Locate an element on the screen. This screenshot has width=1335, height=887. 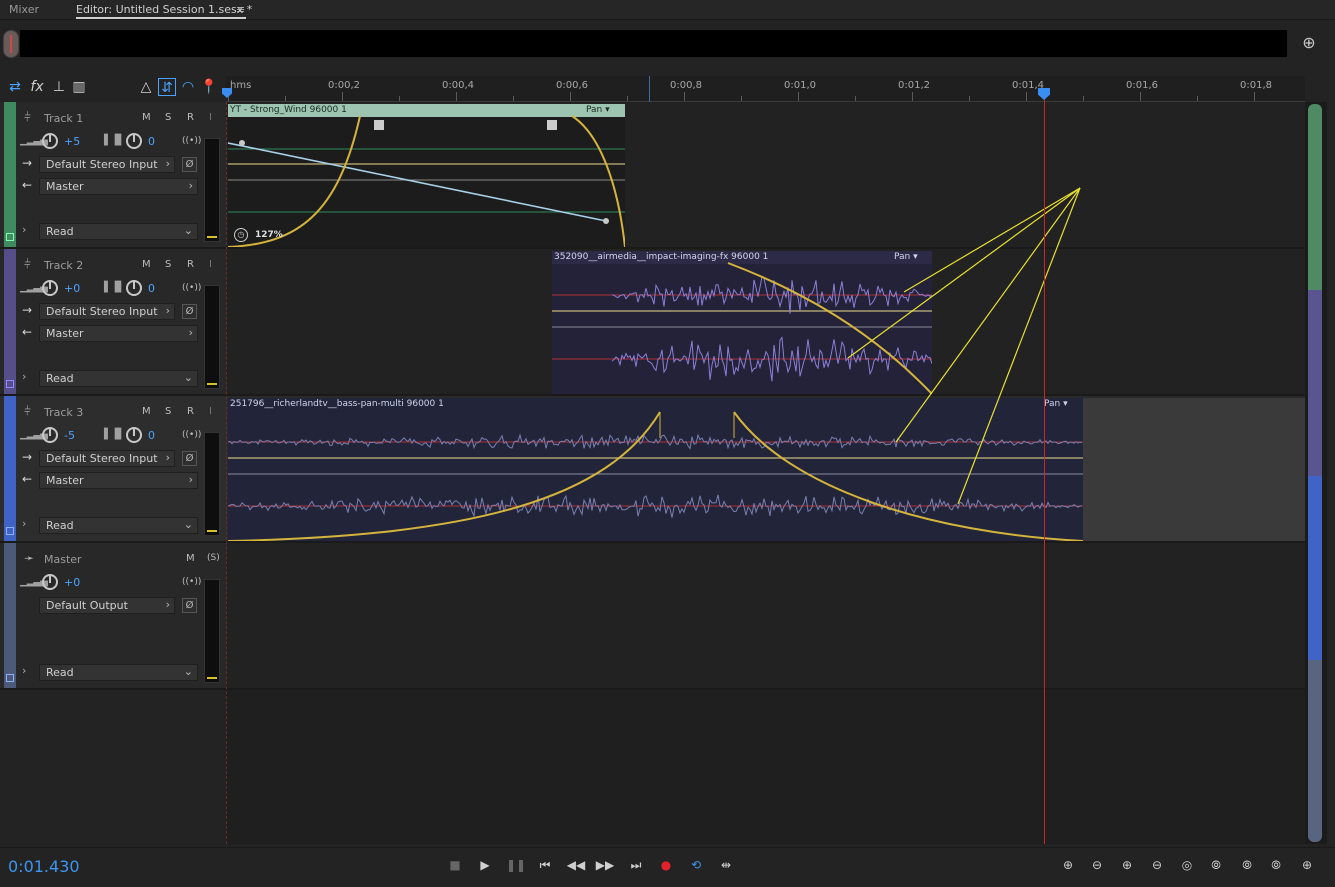
zoom-navigator-icon: ⊕ is located at coordinates (1309, 44).